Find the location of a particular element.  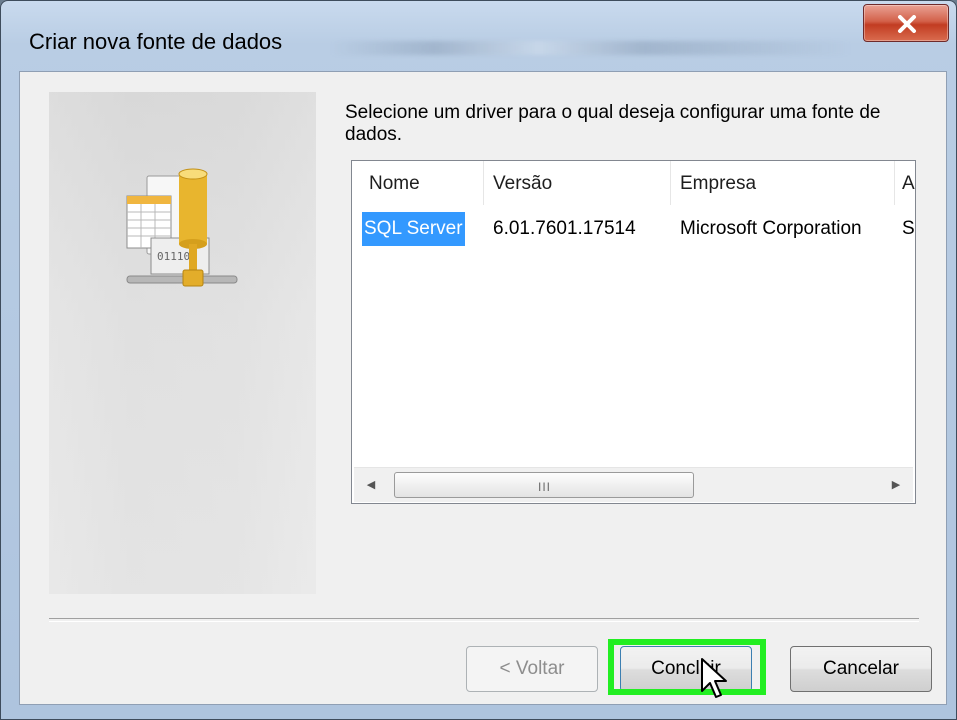

horizontal-scrollbar: ◀ III ▶ is located at coordinates (633, 484).